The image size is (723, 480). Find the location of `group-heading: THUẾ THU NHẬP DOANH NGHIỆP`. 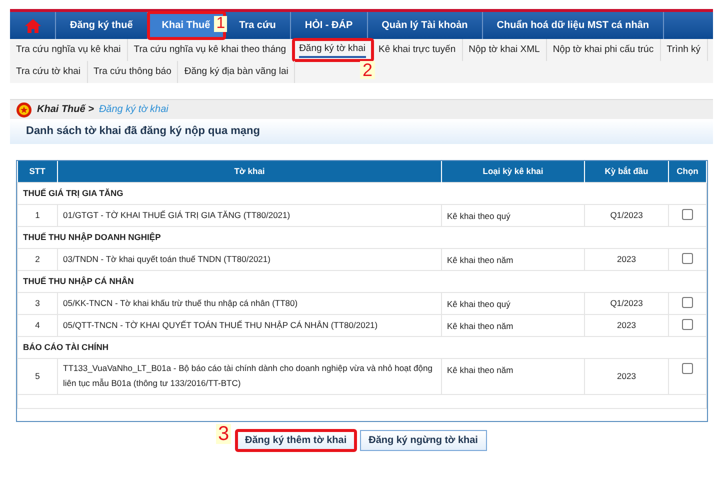

group-heading: THUẾ THU NHẬP DOANH NGHIỆP is located at coordinates (362, 237).